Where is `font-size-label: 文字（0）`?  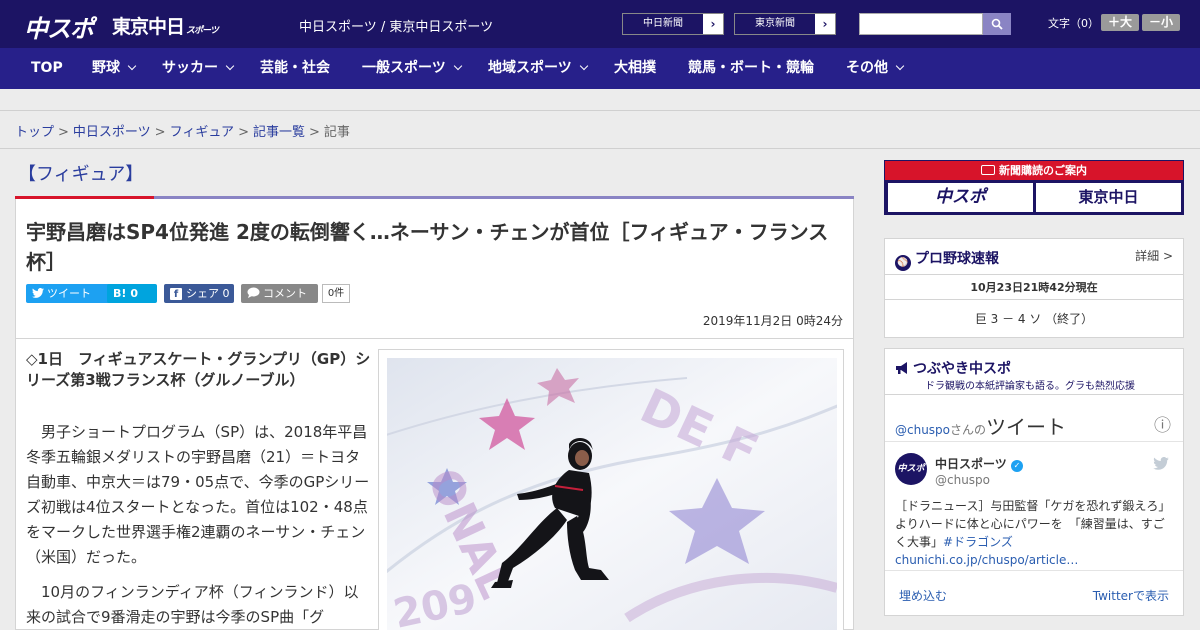 font-size-label: 文字（0） is located at coordinates (1073, 23).